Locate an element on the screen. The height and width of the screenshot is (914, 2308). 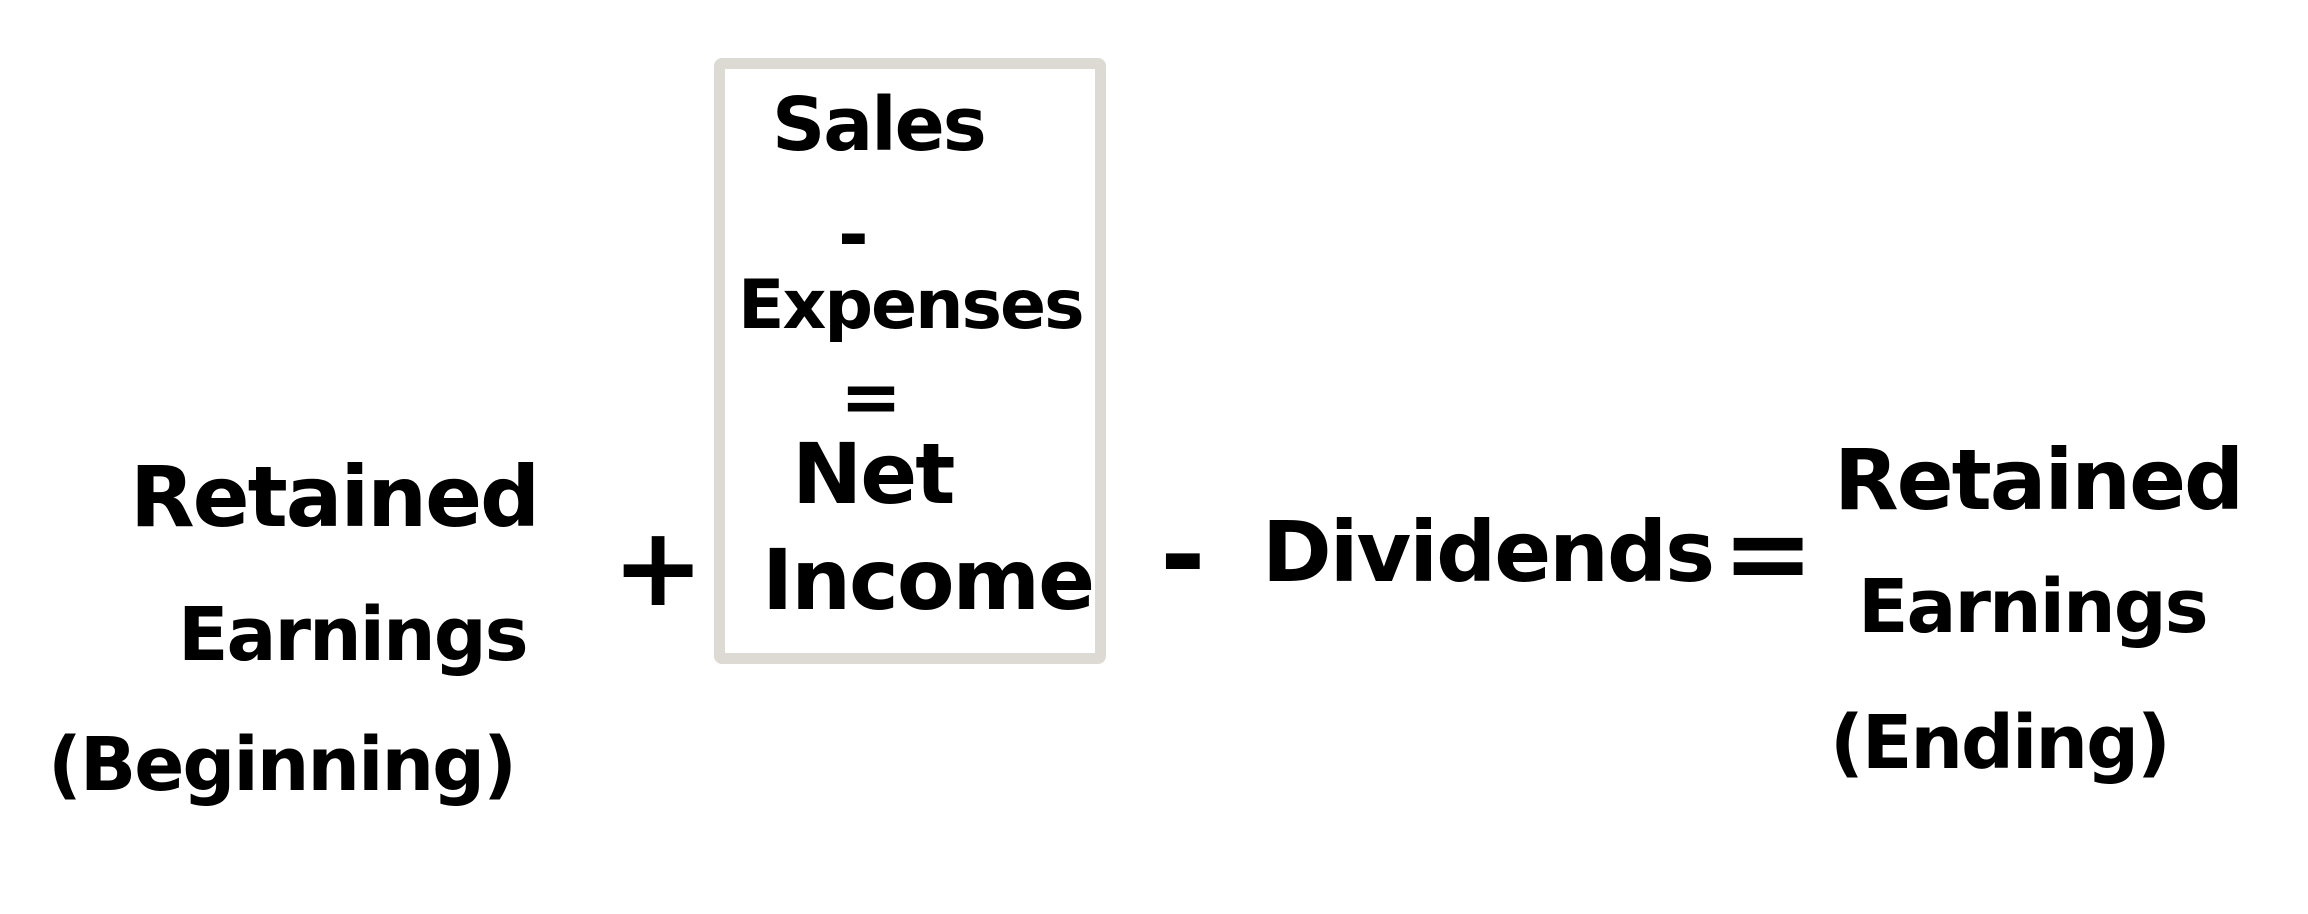
ending-line-3: (Ending) is located at coordinates (2000, 743).